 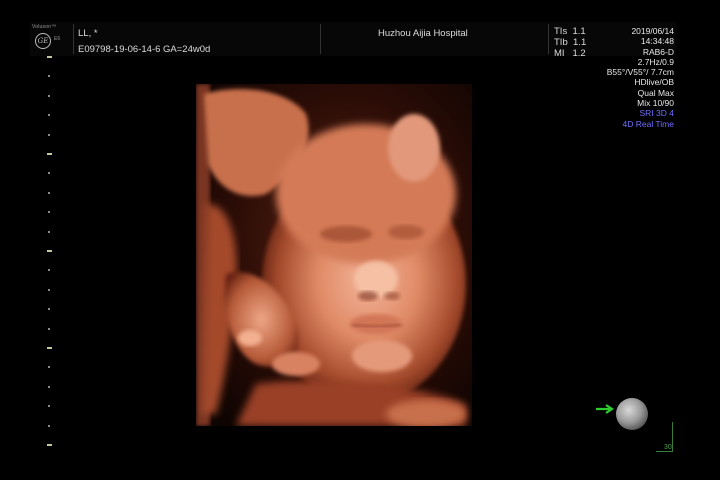 I want to click on brand-label: Voluson™, so click(x=44, y=27).